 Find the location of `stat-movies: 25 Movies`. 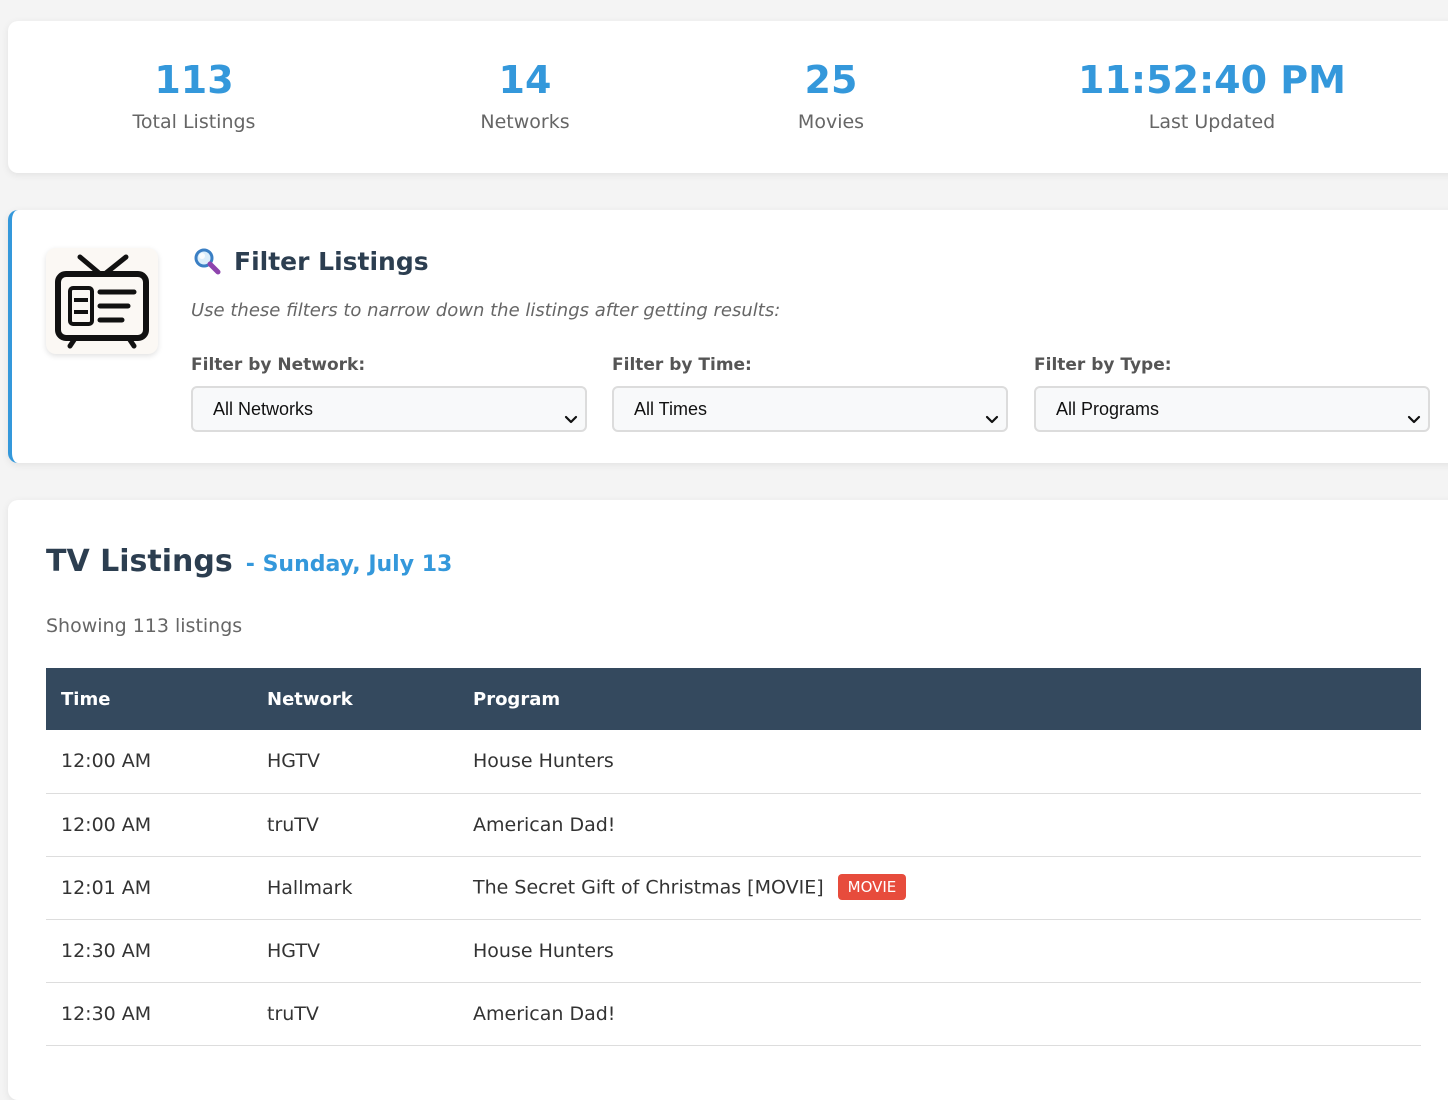

stat-movies: 25 Movies is located at coordinates (831, 96).